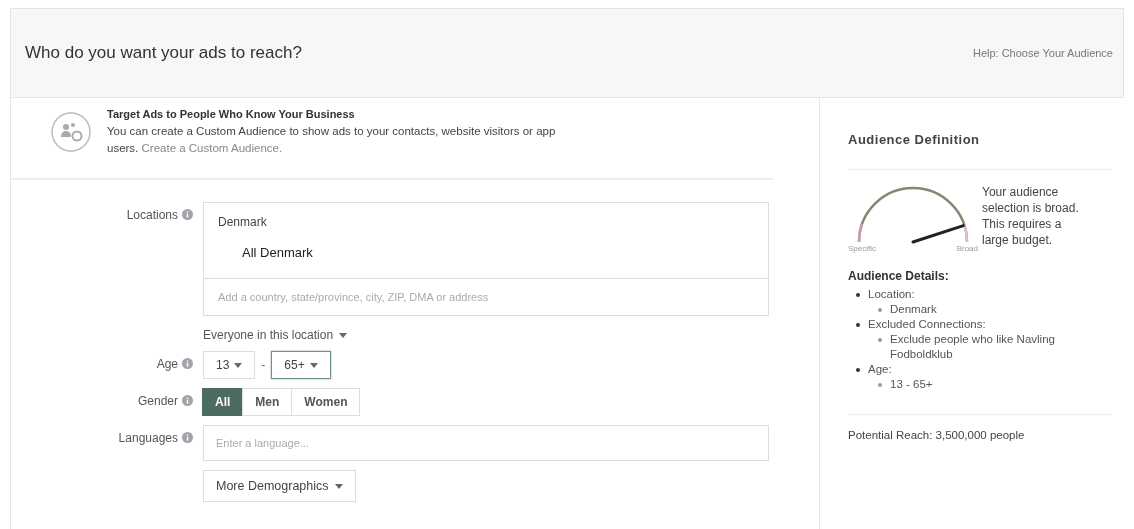  I want to click on detail-label: Age:, so click(880, 369).